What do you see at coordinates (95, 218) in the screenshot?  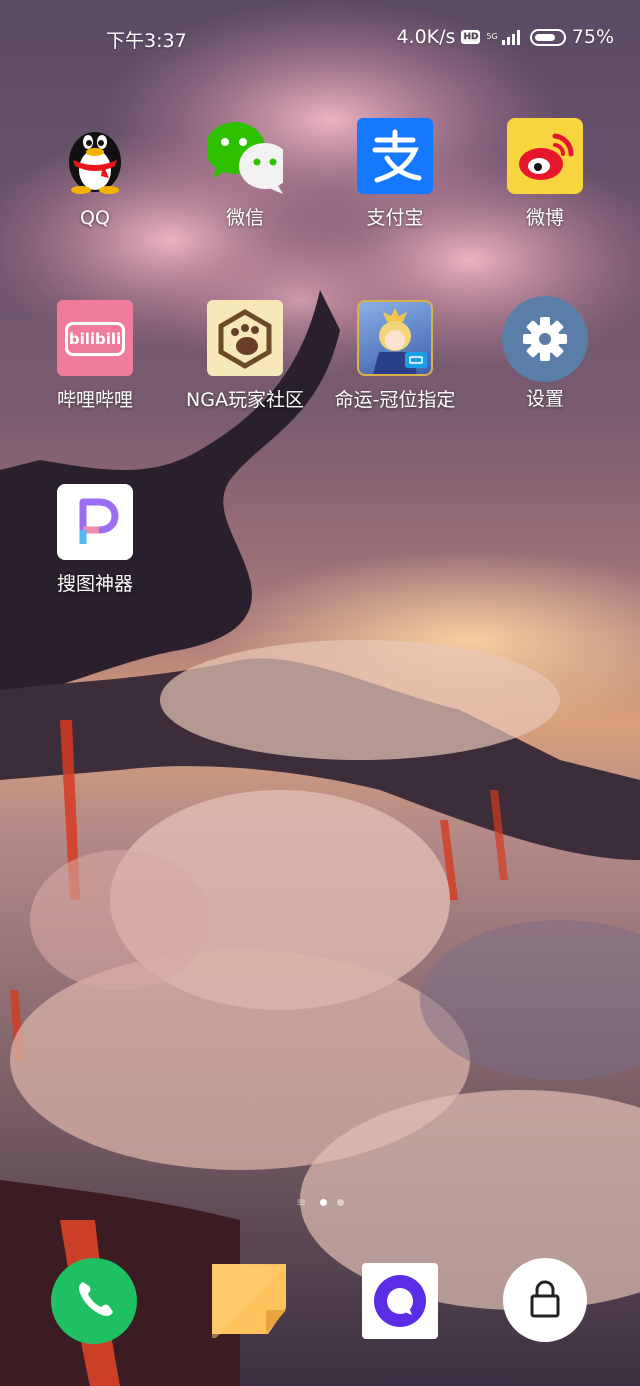 I see `app-label: QQ` at bounding box center [95, 218].